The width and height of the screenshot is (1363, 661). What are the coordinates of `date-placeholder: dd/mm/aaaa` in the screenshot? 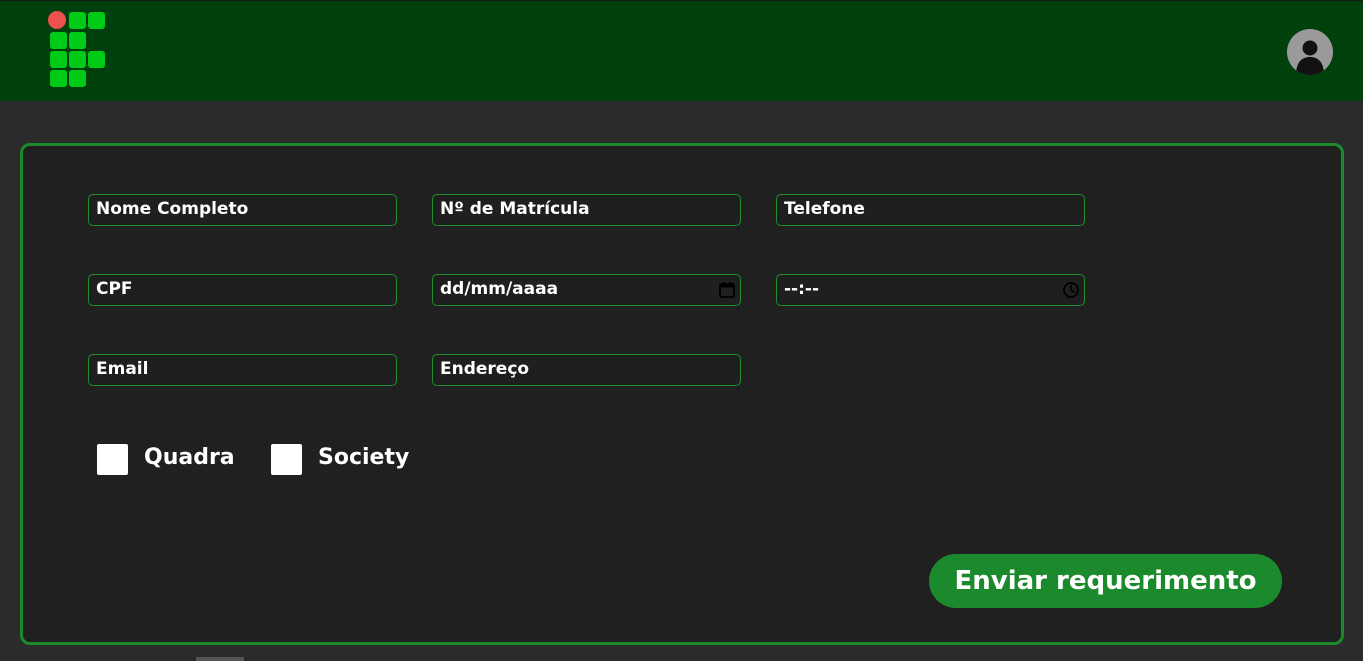 It's located at (499, 289).